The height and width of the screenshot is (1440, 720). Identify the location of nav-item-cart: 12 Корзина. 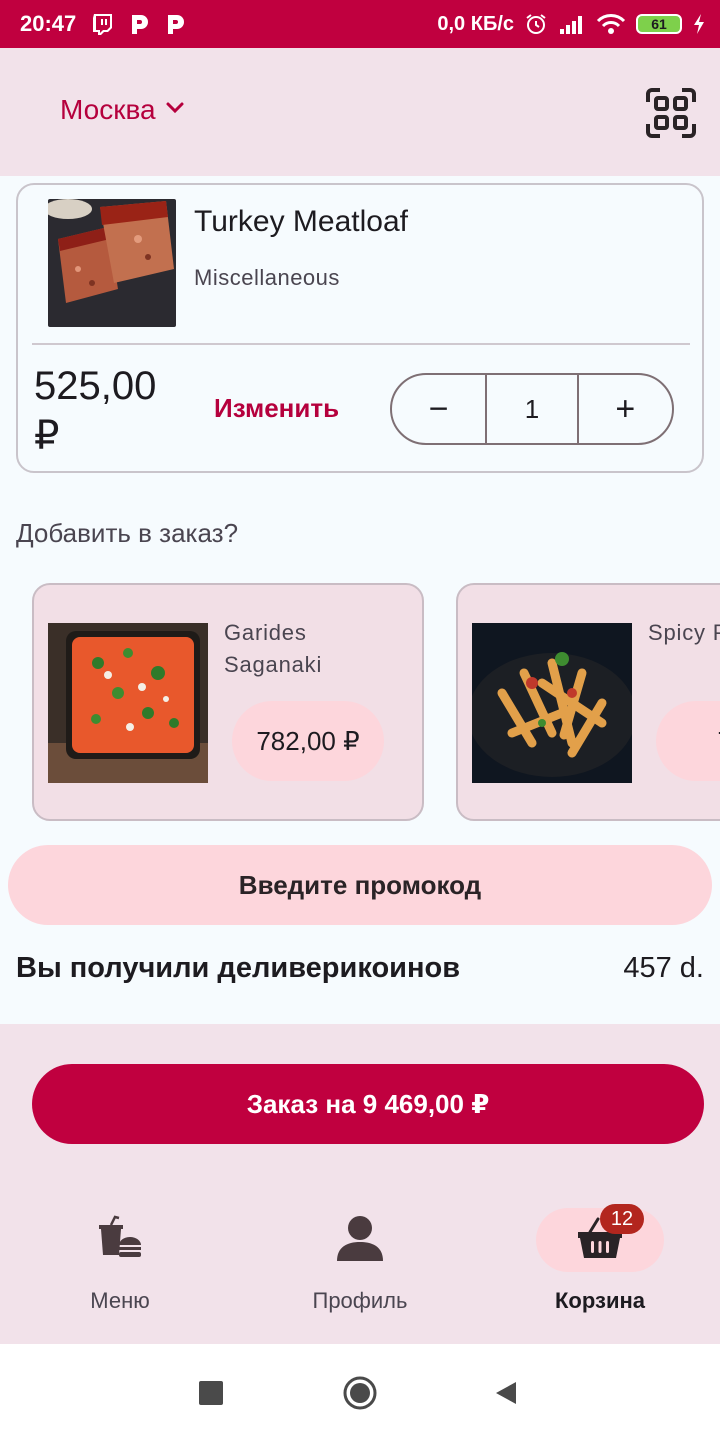
(600, 1259).